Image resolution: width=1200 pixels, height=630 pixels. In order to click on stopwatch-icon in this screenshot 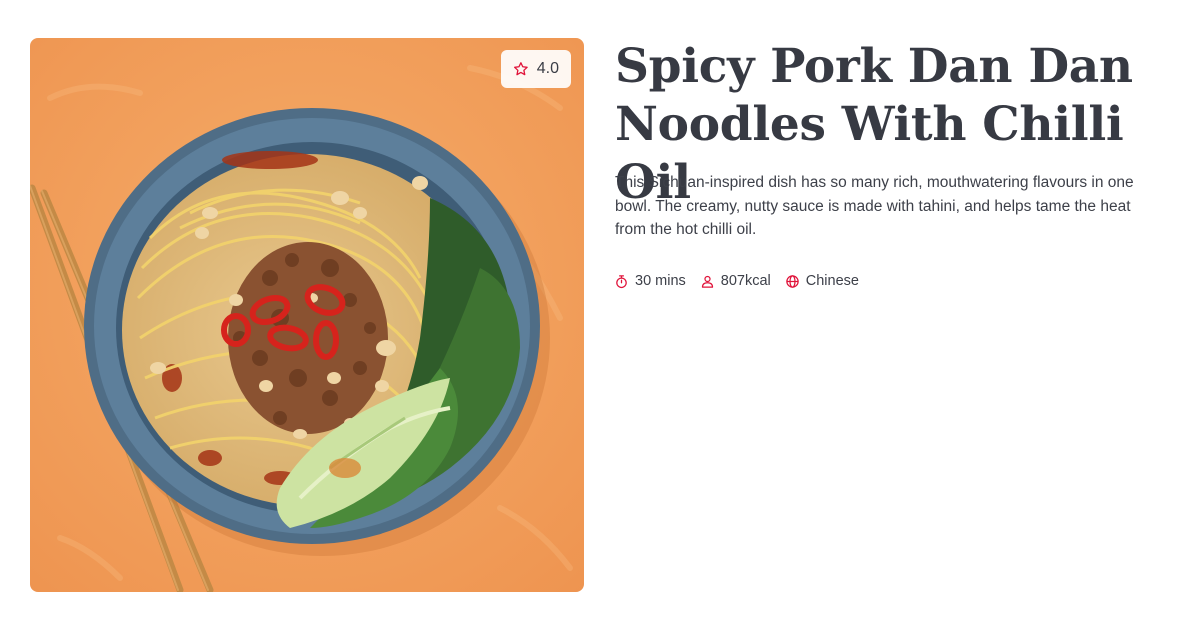, I will do `click(621, 281)`.